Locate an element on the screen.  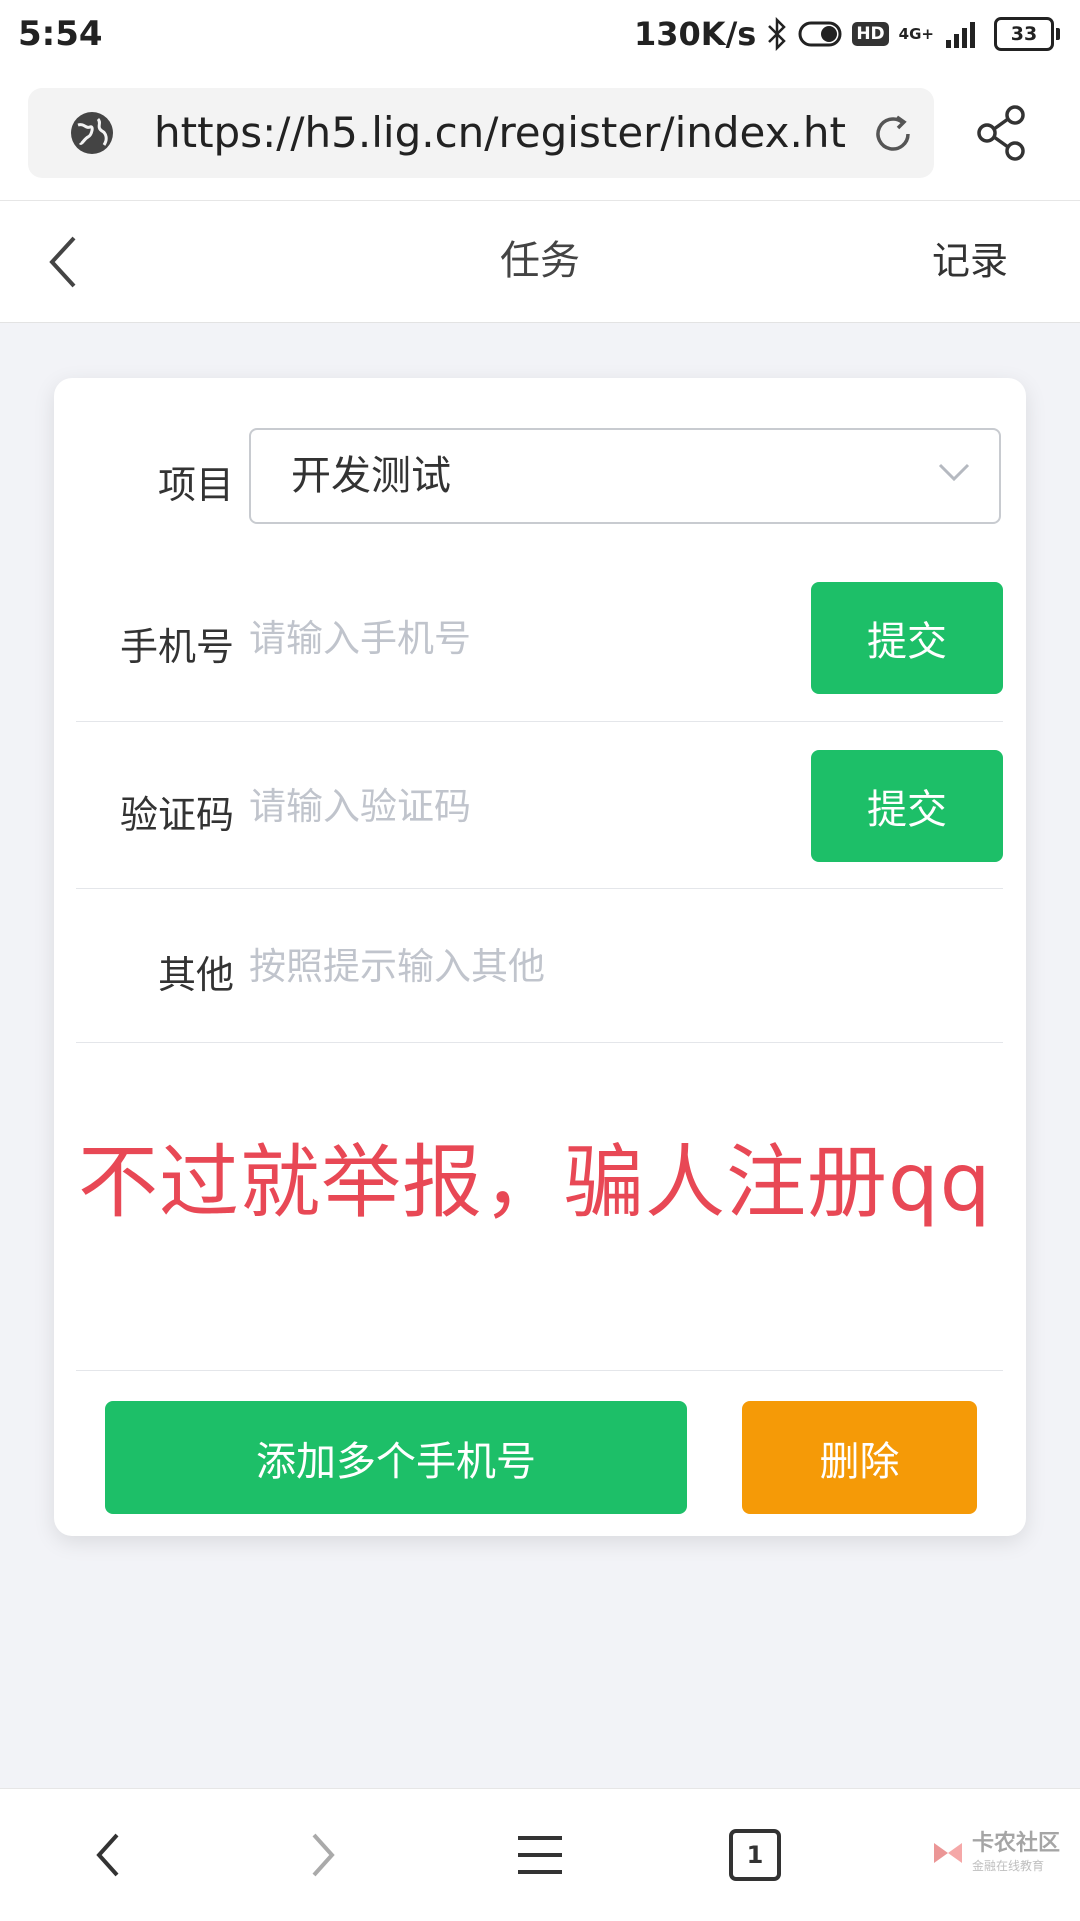
watermark-title: 卡农社区 is located at coordinates (1015, 1843).